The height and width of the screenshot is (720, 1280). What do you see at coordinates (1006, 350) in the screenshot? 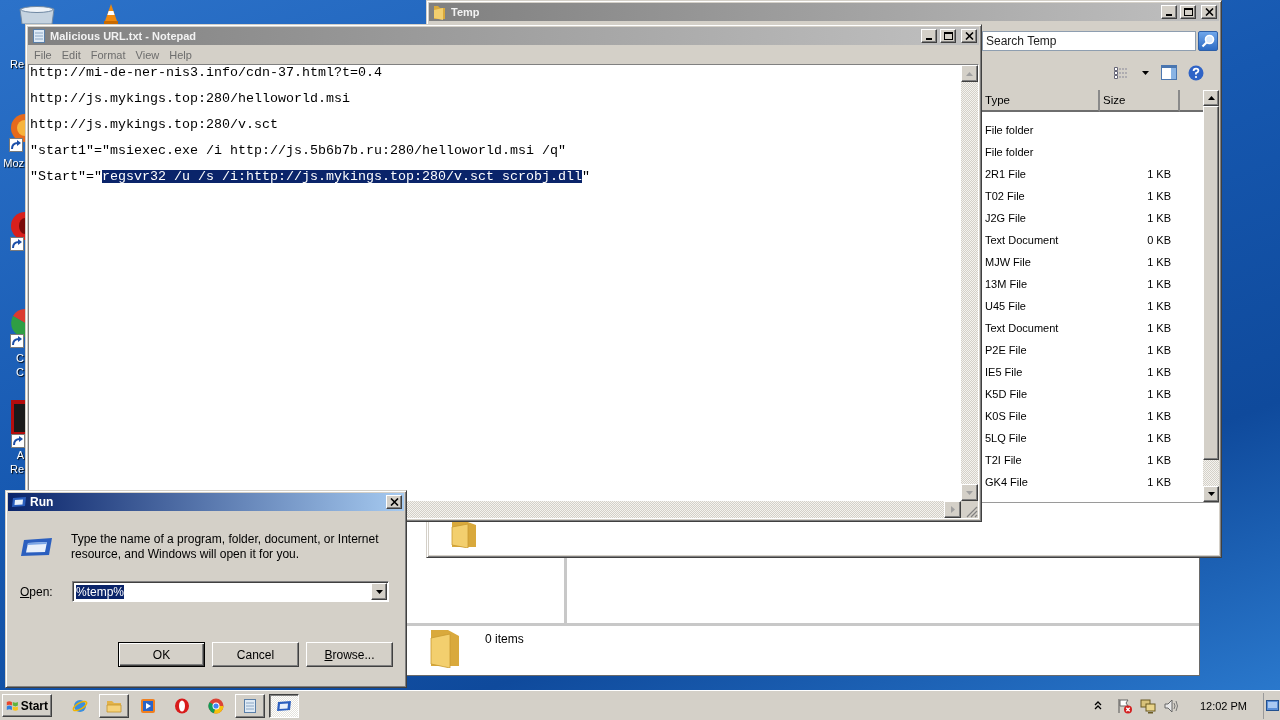
I see `table-cell-text: P2E File` at bounding box center [1006, 350].